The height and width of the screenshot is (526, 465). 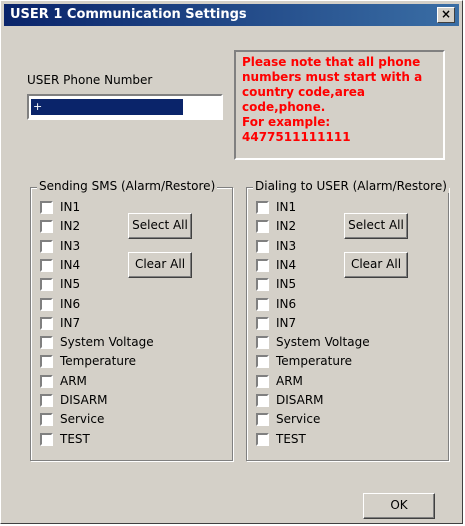 I want to click on window-title: USER 1 Communication Settings, so click(x=128, y=14).